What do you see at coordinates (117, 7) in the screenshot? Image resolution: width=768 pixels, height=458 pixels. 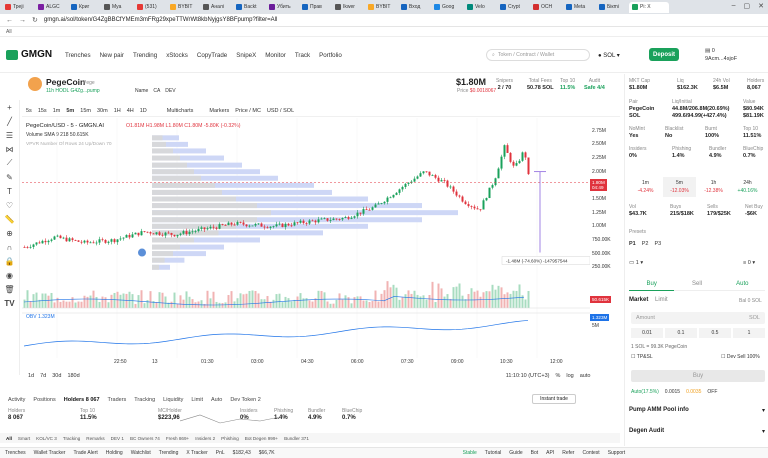 I see `browser-tab: Mya` at bounding box center [117, 7].